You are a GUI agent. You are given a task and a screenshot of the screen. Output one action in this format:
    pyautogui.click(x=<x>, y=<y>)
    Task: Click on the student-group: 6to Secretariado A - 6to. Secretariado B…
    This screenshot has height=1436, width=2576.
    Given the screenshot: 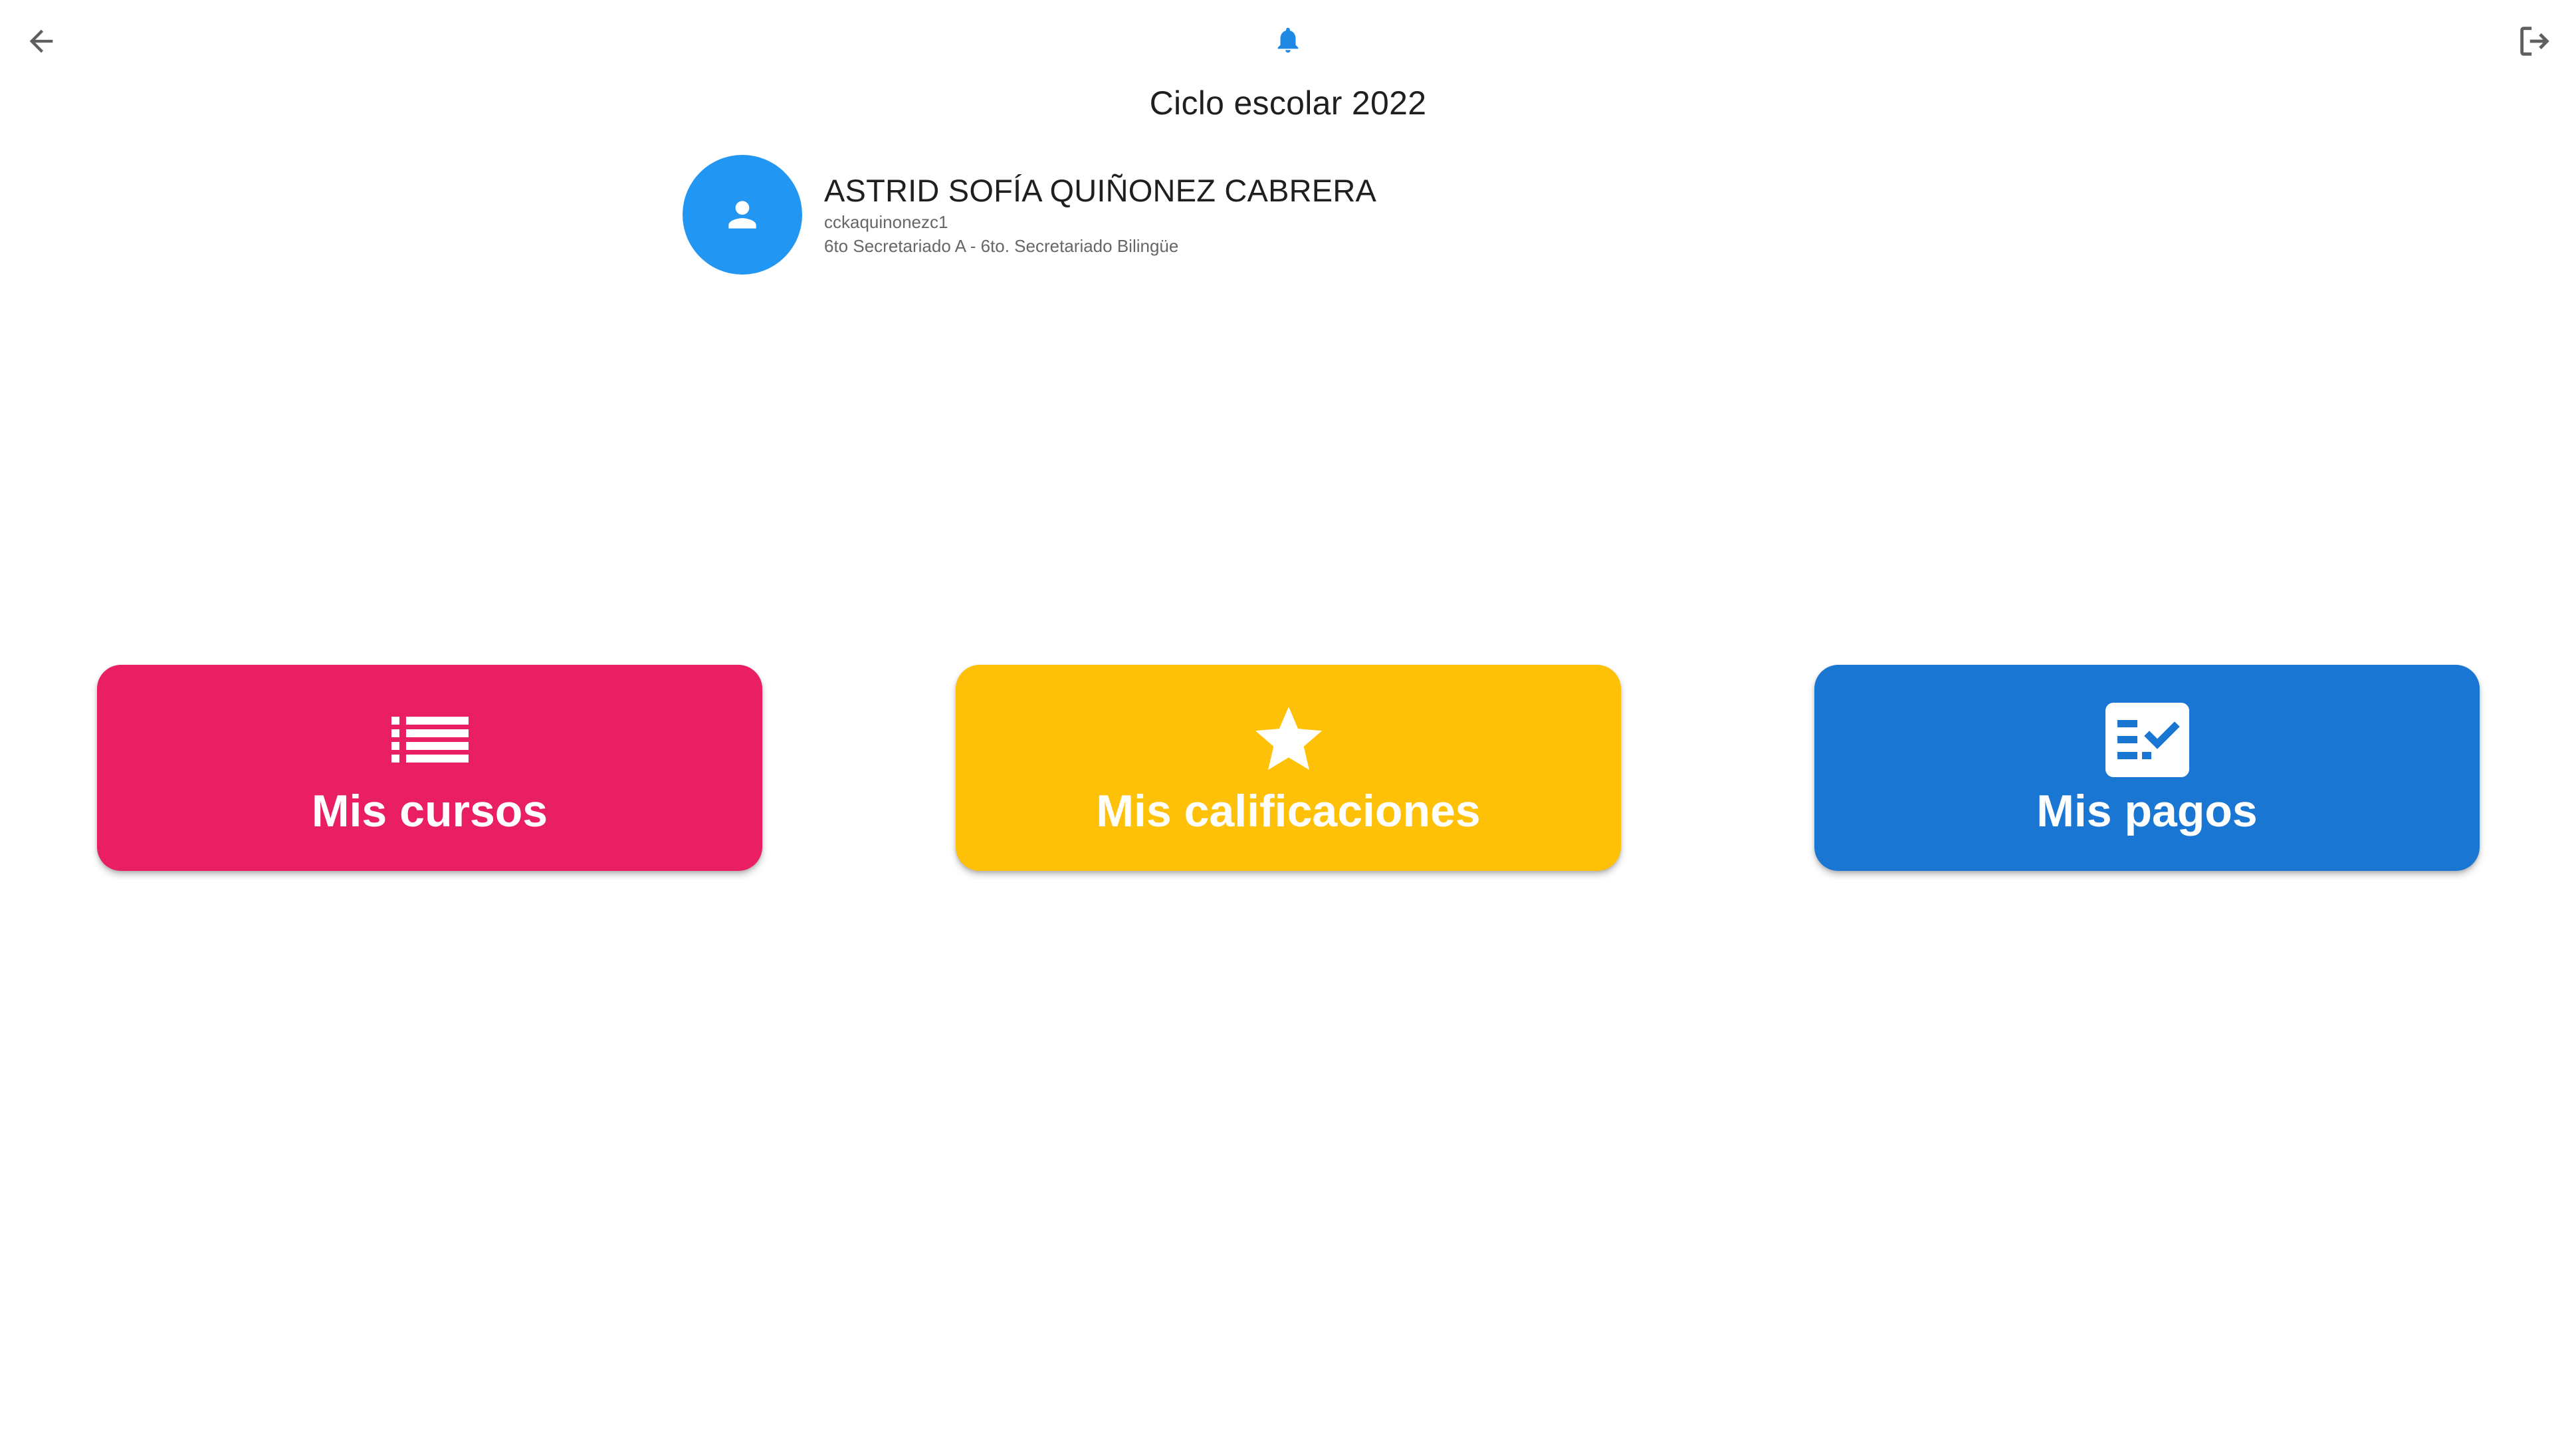 What is the action you would take?
    pyautogui.click(x=1001, y=246)
    